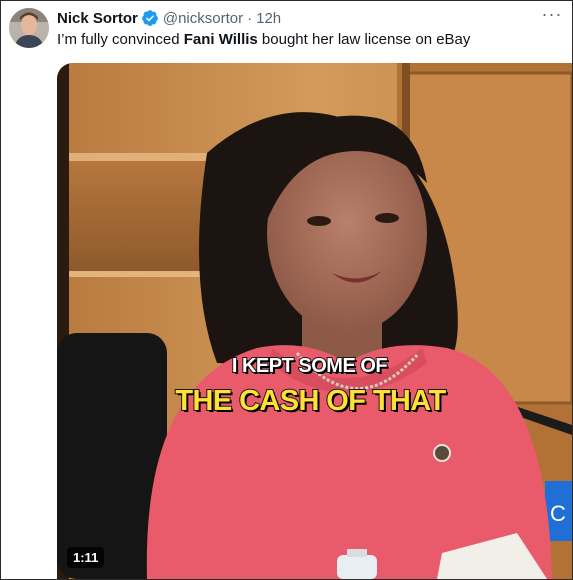  I want to click on video-caption-line-2: THE CASH OF THAT, so click(310, 401).